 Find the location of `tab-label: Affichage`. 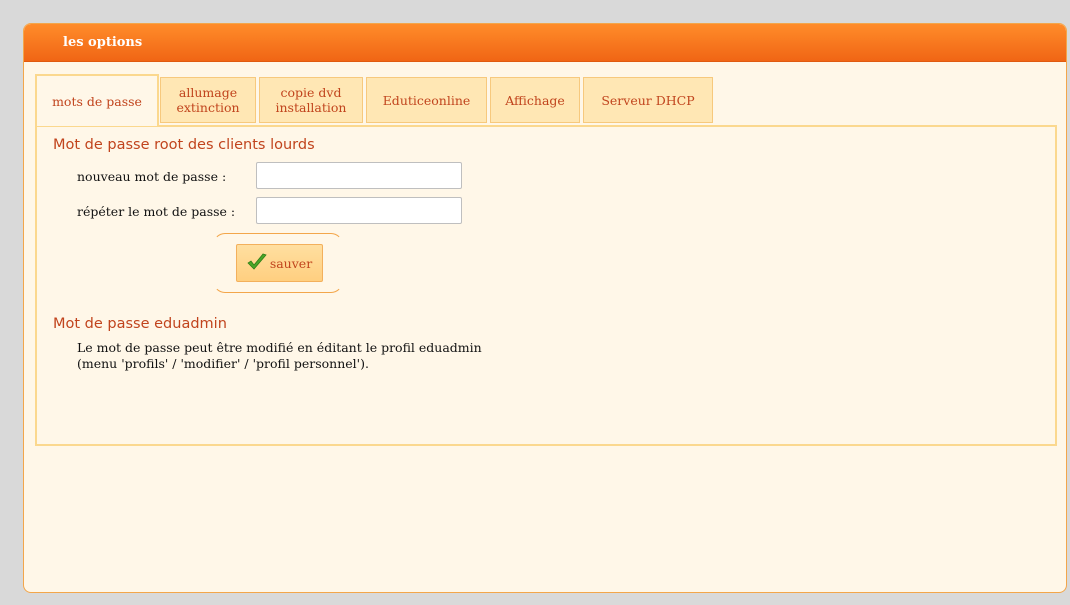

tab-label: Affichage is located at coordinates (535, 100).